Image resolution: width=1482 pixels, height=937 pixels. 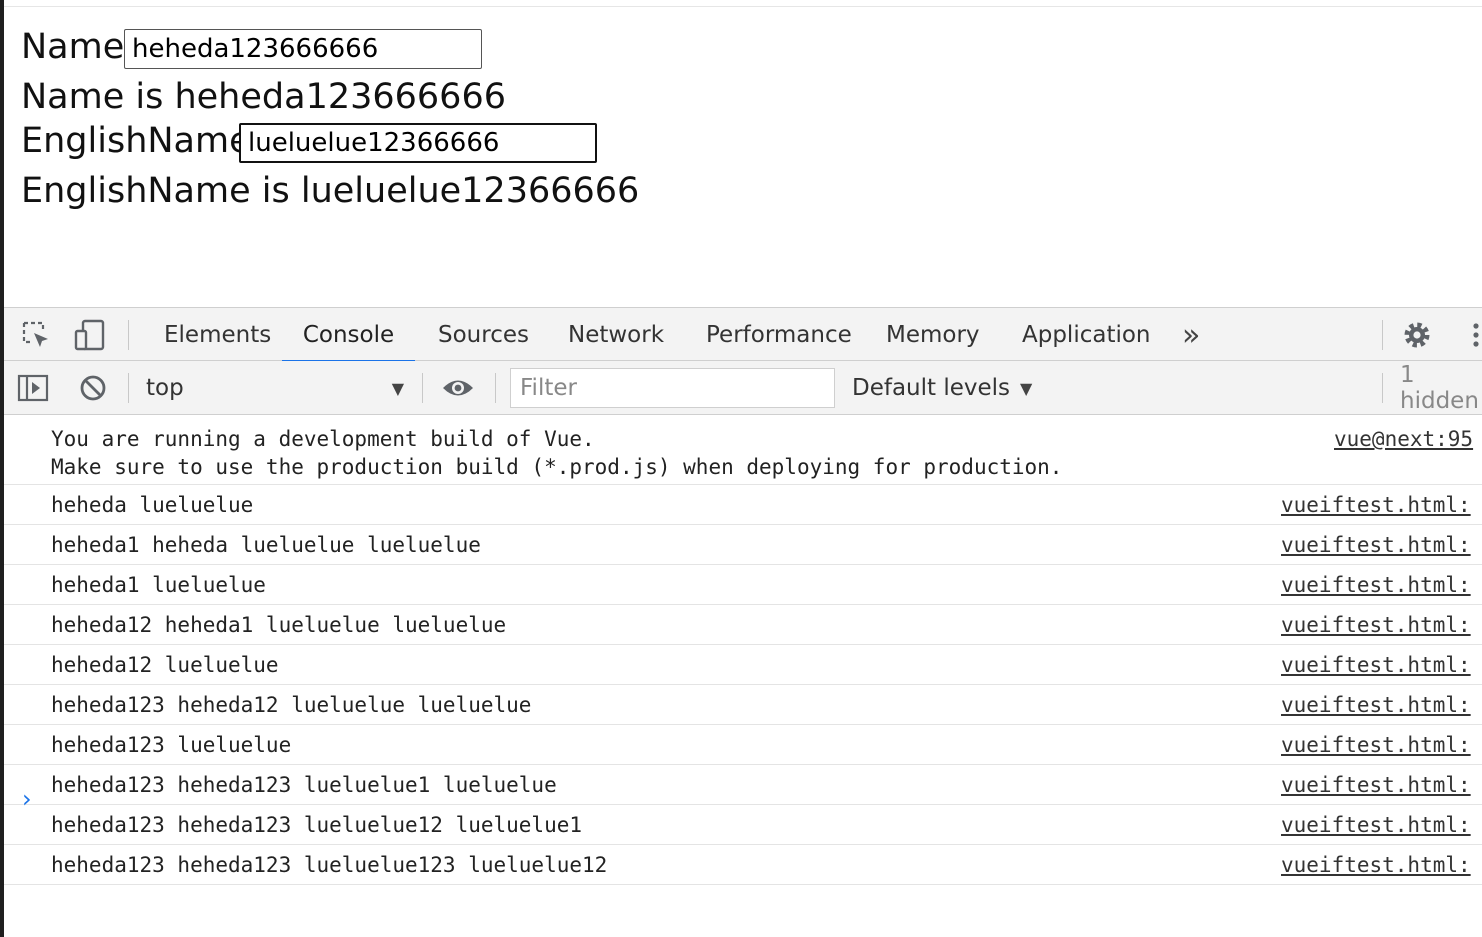 I want to click on message-text: heheda123 lueluelue, so click(x=171, y=745).